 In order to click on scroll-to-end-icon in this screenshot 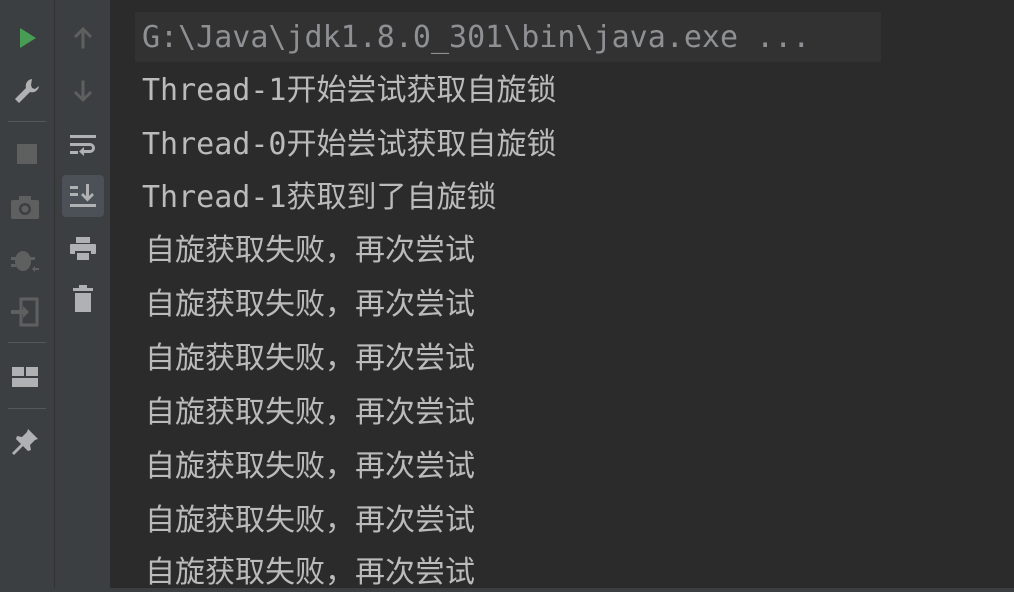, I will do `click(83, 195)`.